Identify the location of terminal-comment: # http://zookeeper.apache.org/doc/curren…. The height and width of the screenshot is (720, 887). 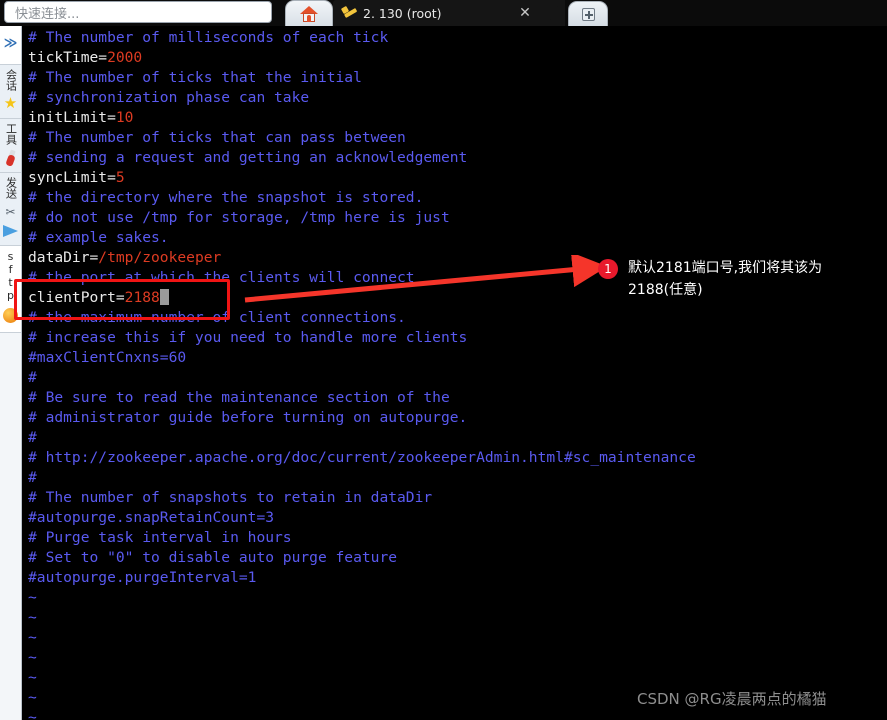
(362, 457).